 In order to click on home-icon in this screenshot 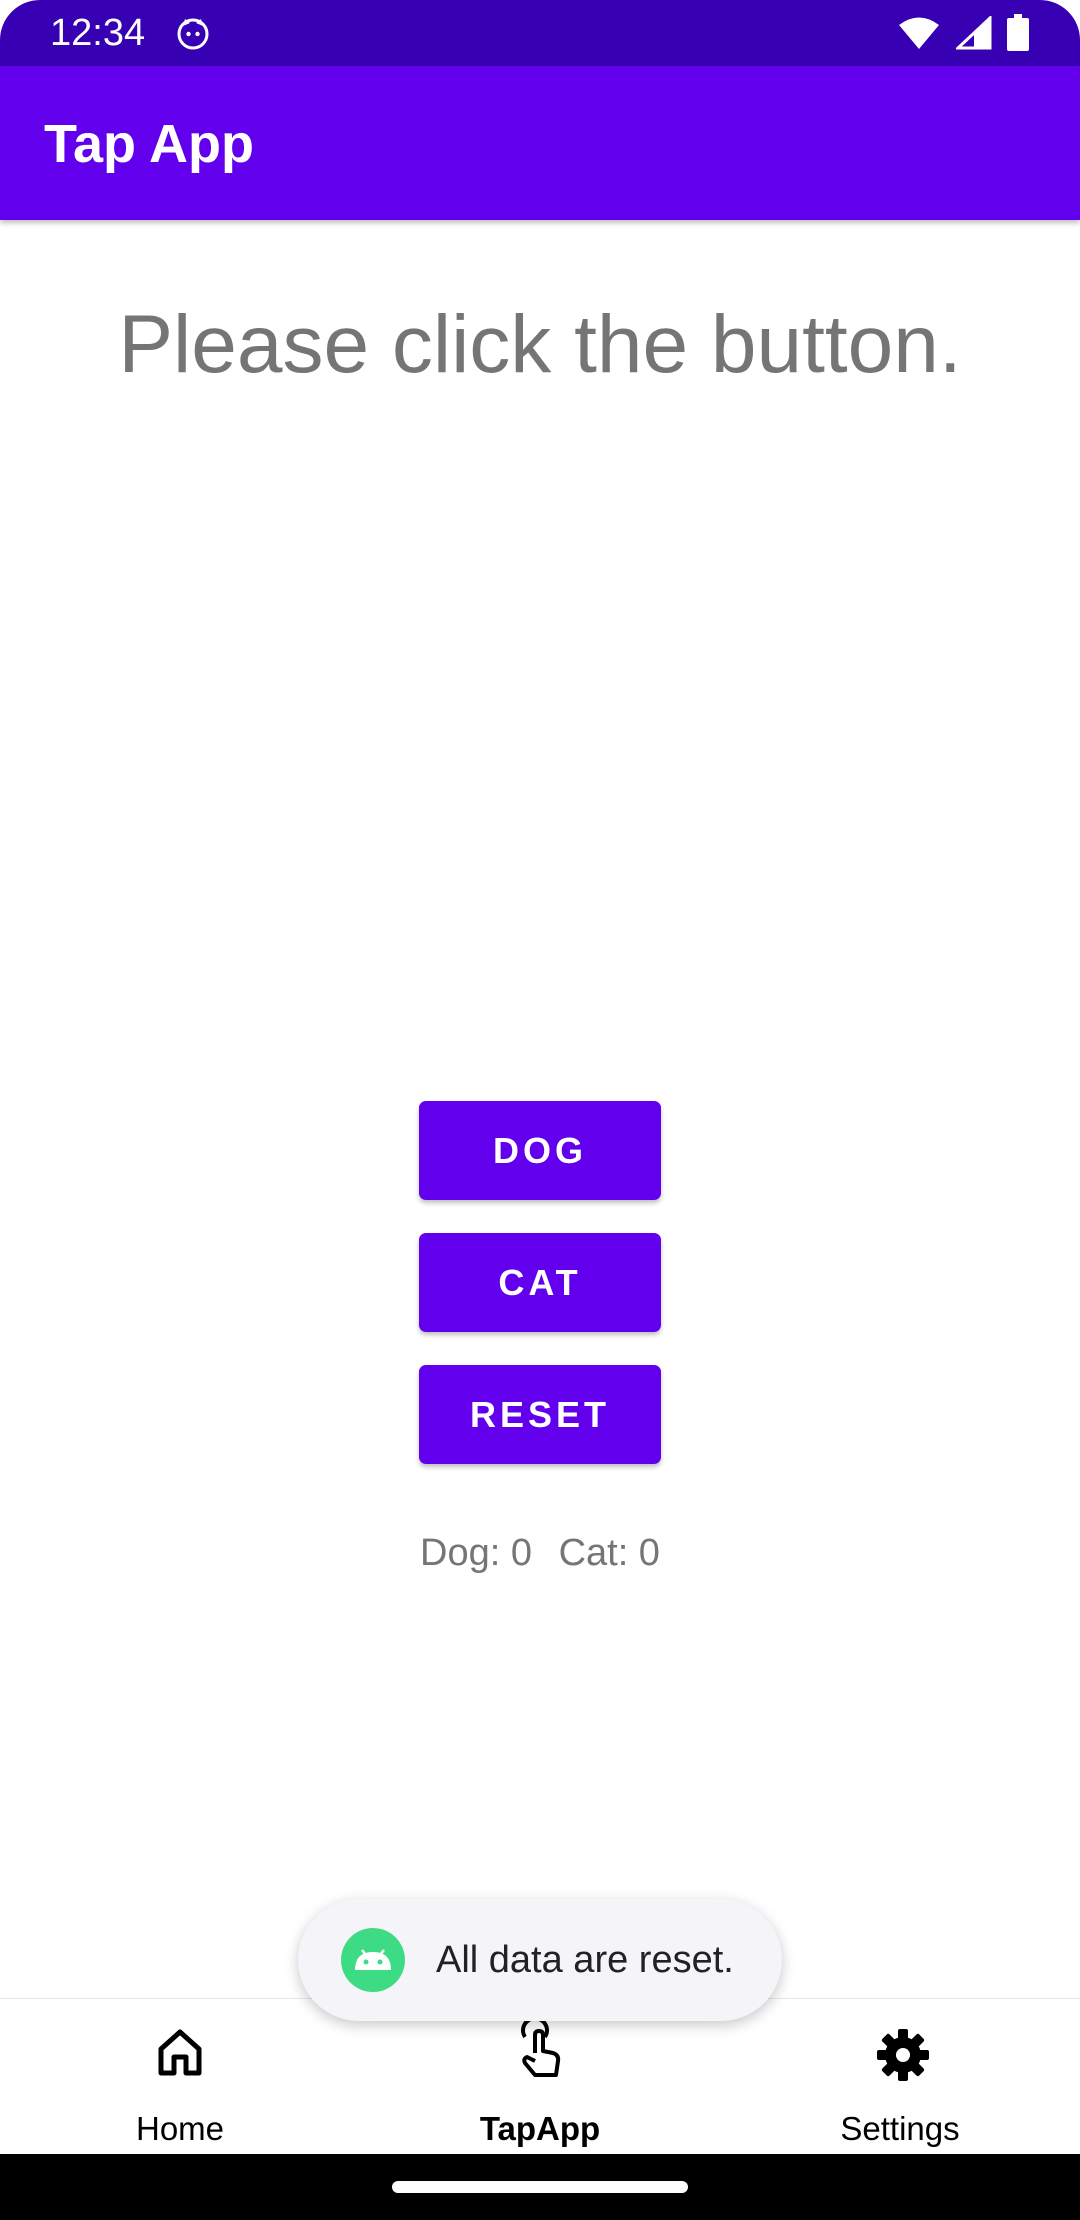, I will do `click(180, 2052)`.